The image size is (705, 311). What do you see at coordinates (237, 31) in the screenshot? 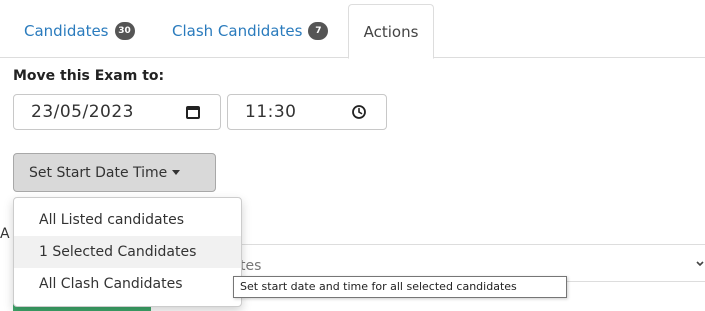
I see `tab-clash-candidates-label: Clash Candidates` at bounding box center [237, 31].